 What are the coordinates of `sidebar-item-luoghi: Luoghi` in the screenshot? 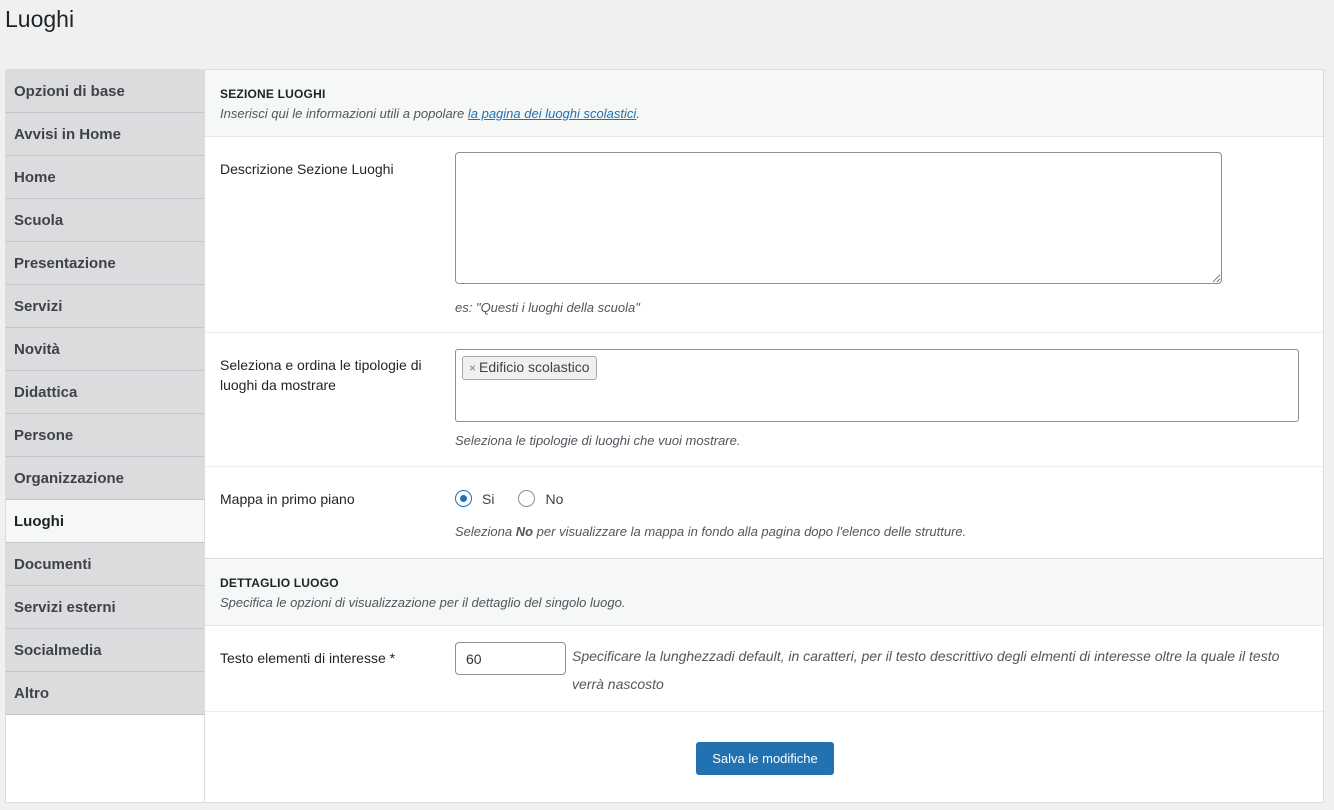 It's located at (105, 521).